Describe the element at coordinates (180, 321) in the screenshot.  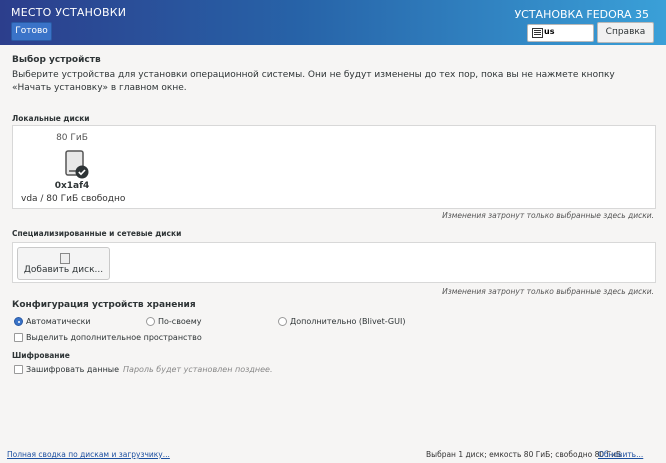
I see `radio-custom-label: По-своему` at that location.